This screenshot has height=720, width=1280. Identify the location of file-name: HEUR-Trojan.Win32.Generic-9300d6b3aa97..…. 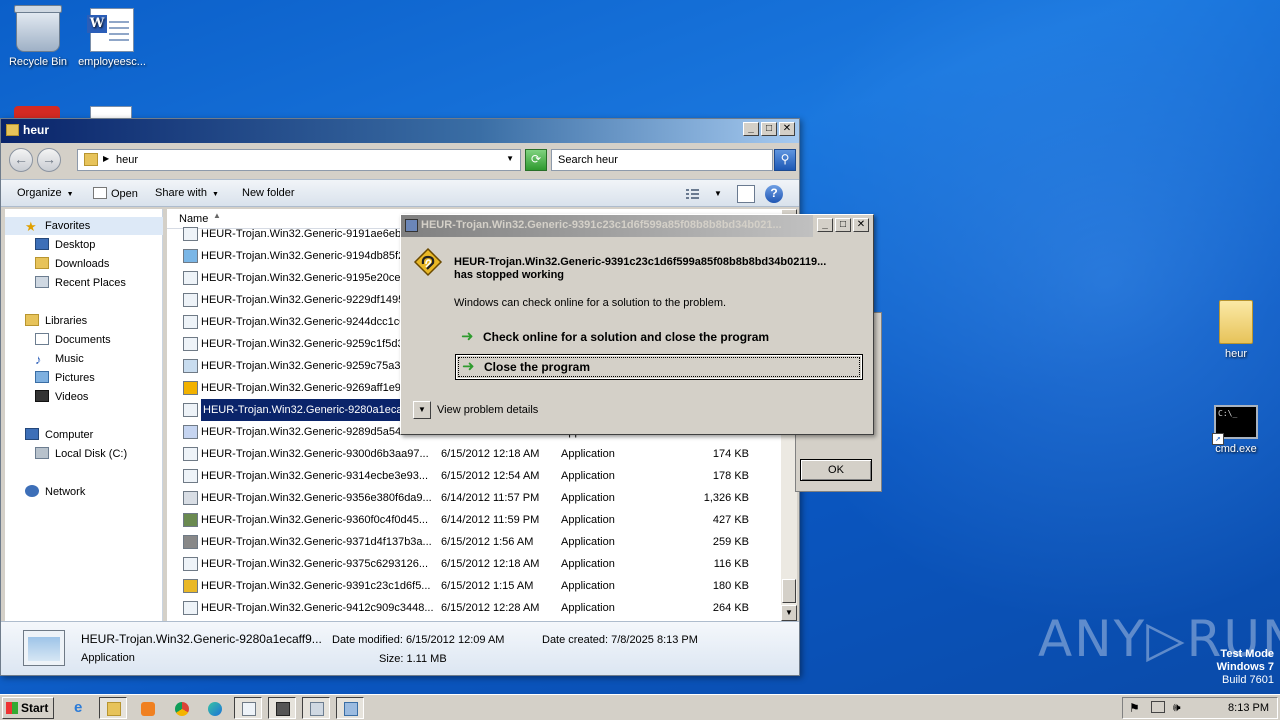
(315, 454).